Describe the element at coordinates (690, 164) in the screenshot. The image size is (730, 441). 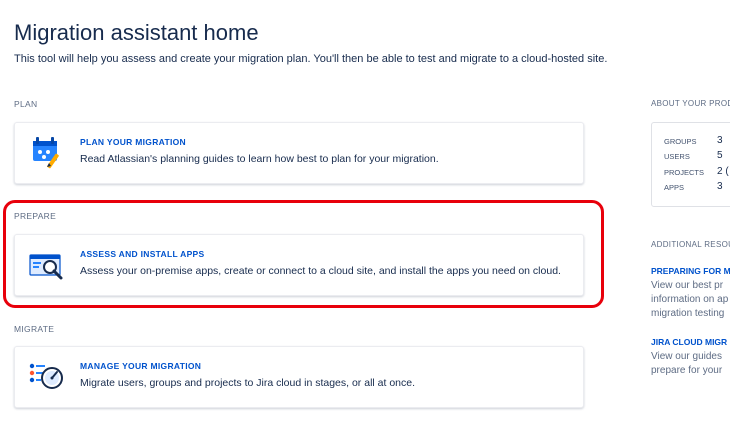
I see `product-stats-box: GROUPS 3 USERS 5 PROJECTS 2 ( APPS 3` at that location.